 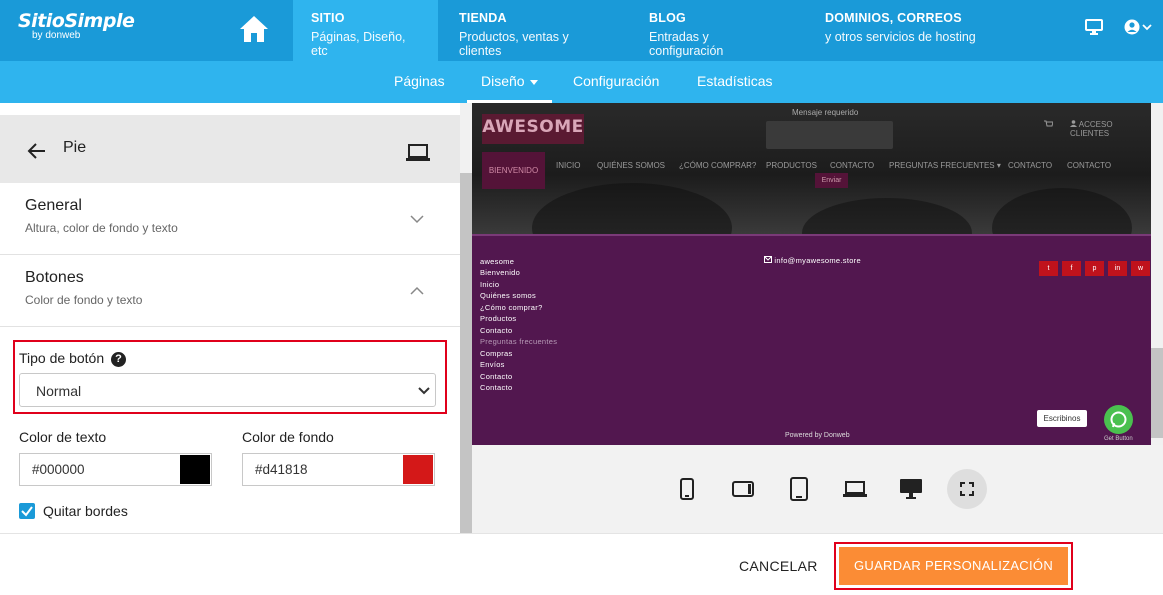 What do you see at coordinates (1091, 129) in the screenshot?
I see `preview-account-label: ACCESO CLIENTES` at bounding box center [1091, 129].